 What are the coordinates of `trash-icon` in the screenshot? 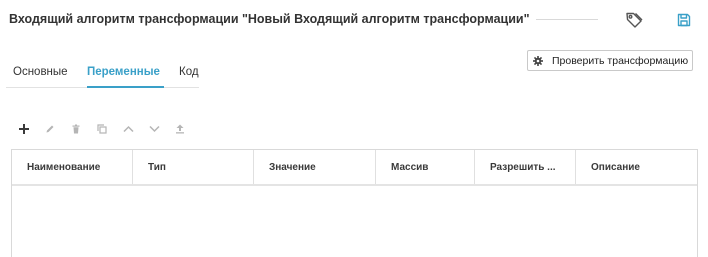 It's located at (76, 129).